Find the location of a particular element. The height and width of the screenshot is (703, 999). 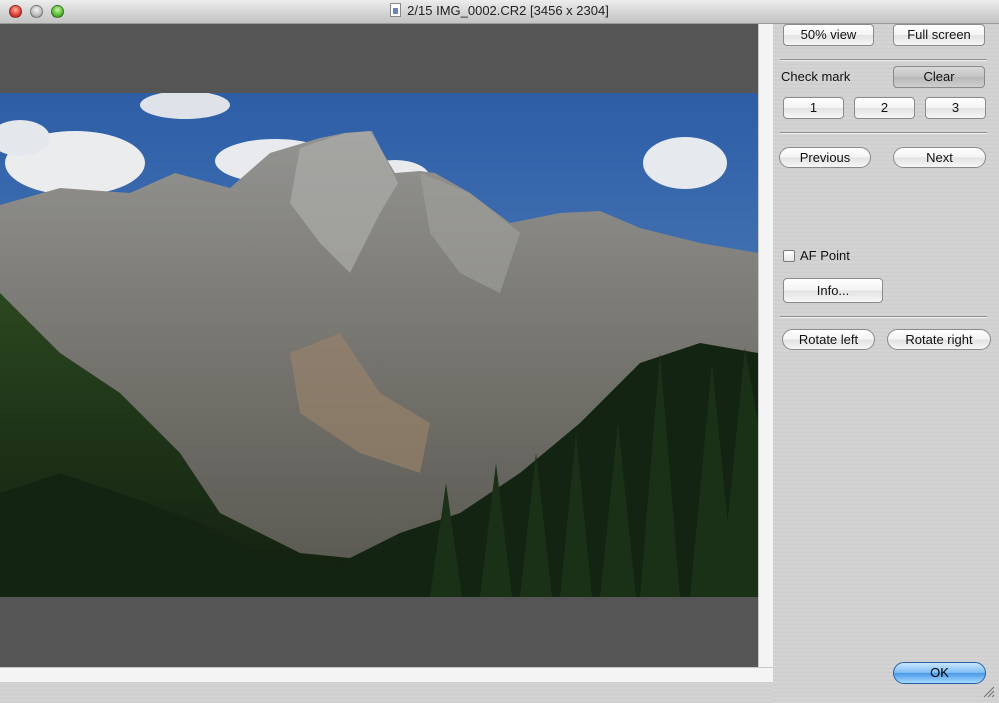

previous-button: Previous is located at coordinates (825, 157).